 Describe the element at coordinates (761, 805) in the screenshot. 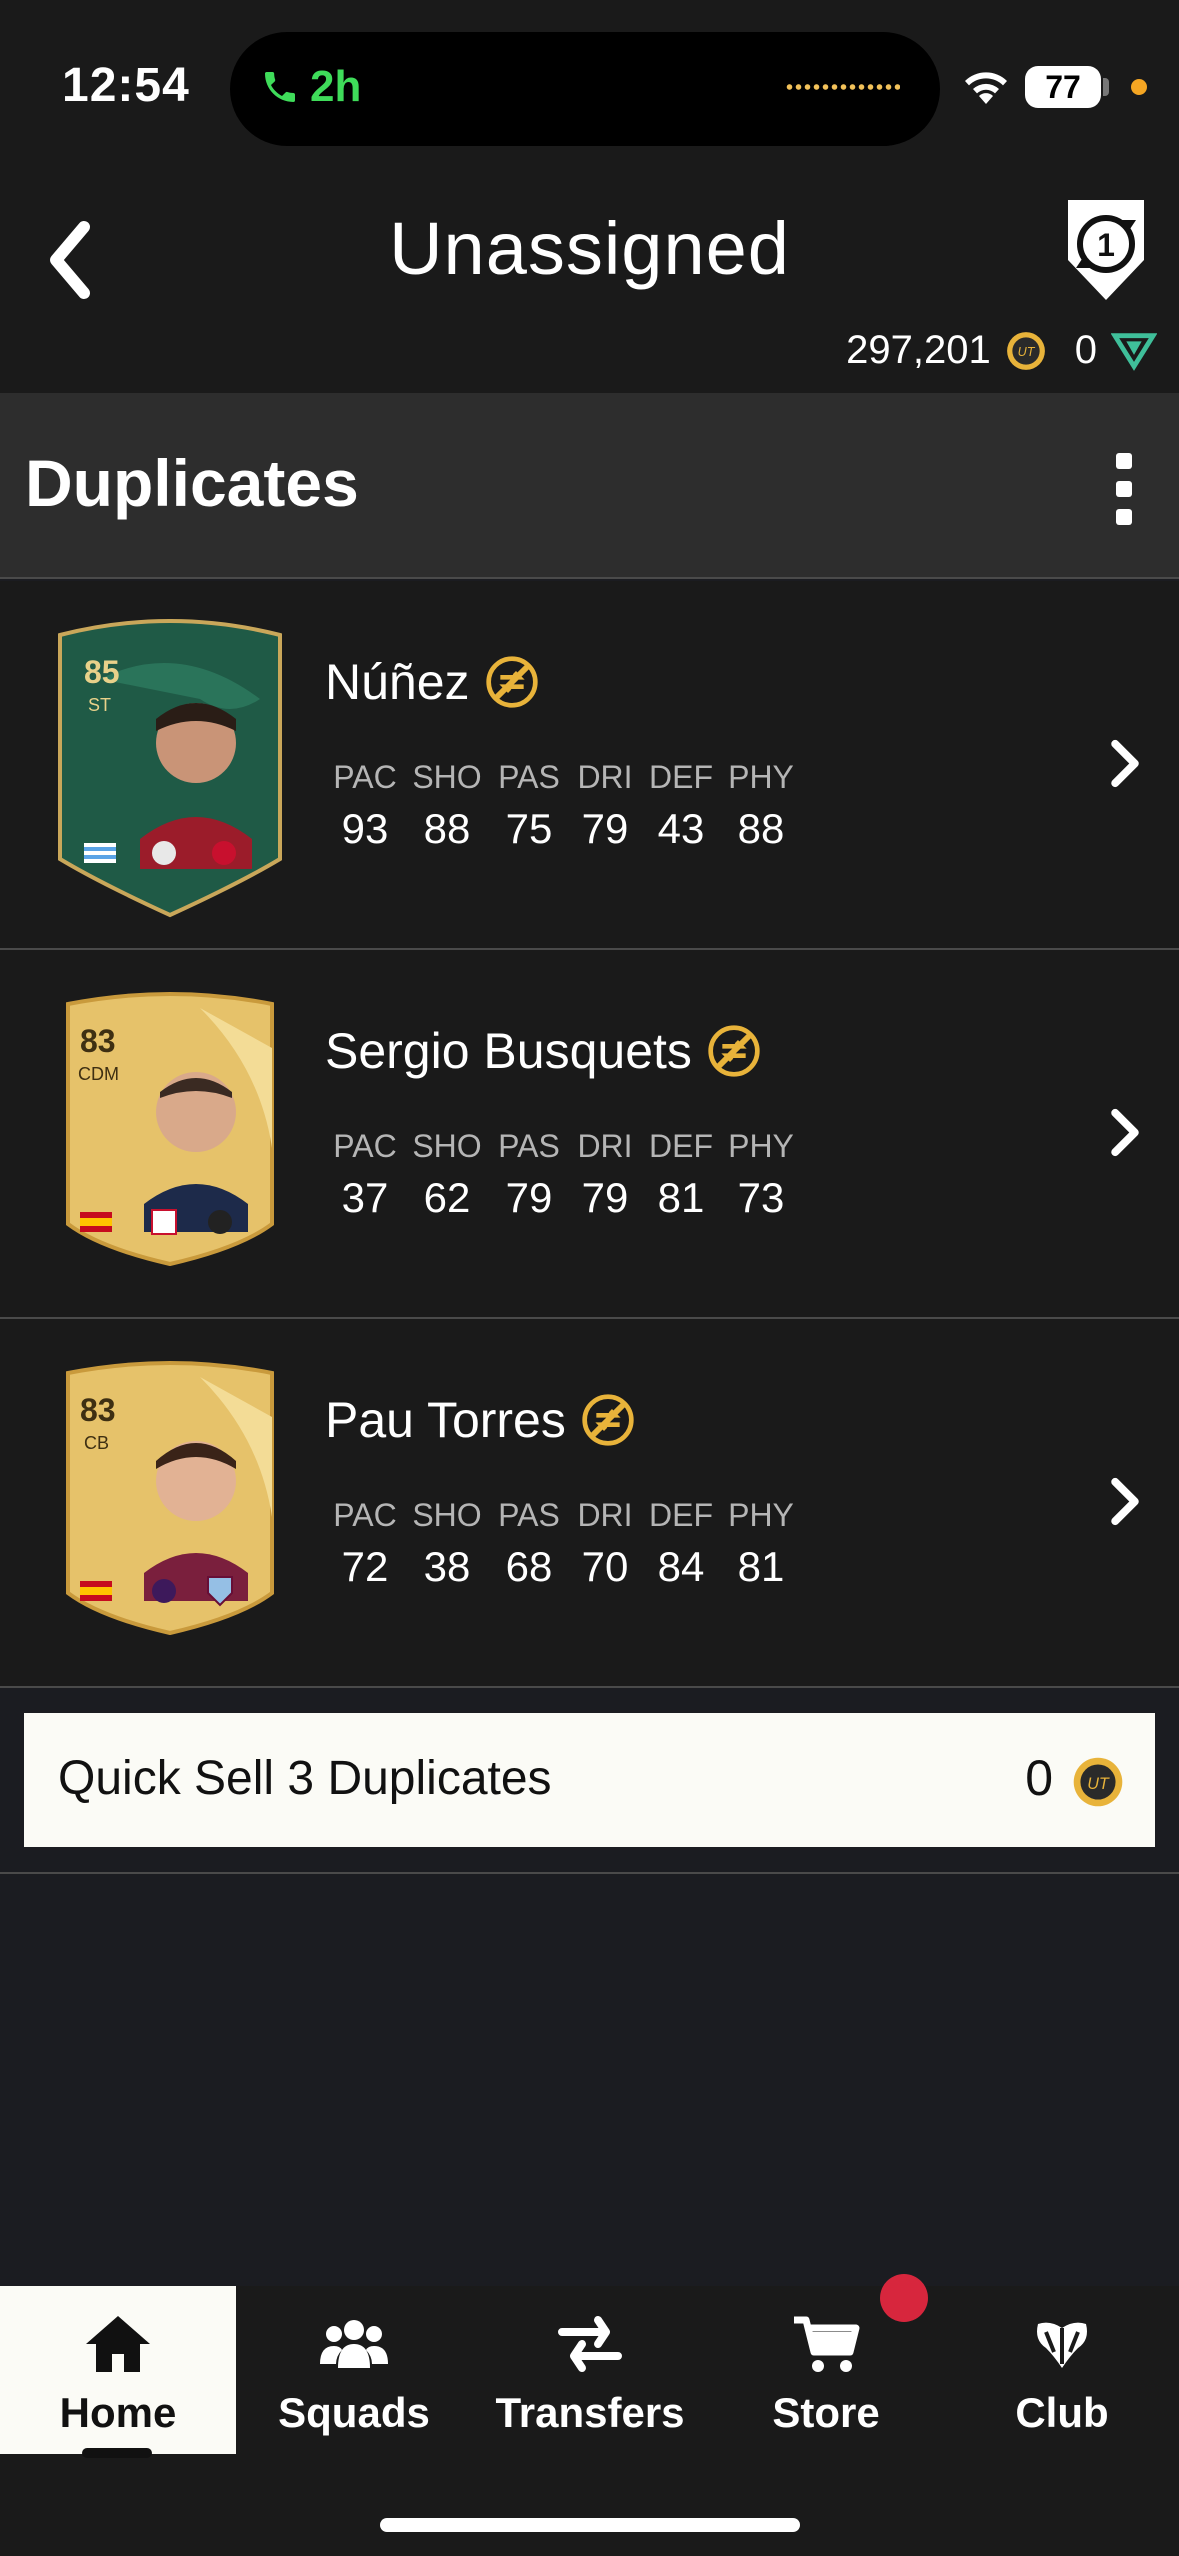

I see `stat-phy: PHY 88` at that location.